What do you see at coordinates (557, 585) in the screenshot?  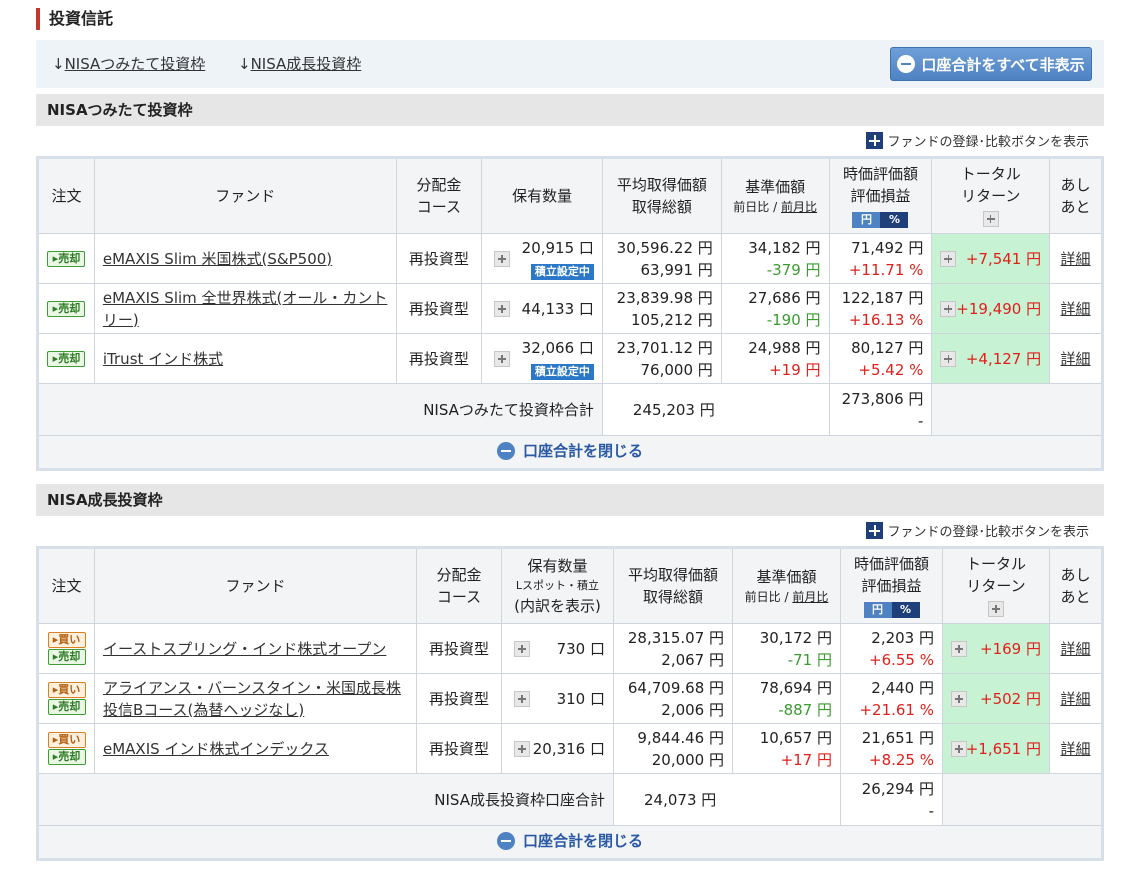 I see `col-qty: 保有数量 Lスポット・積立 (内訳を表示)` at bounding box center [557, 585].